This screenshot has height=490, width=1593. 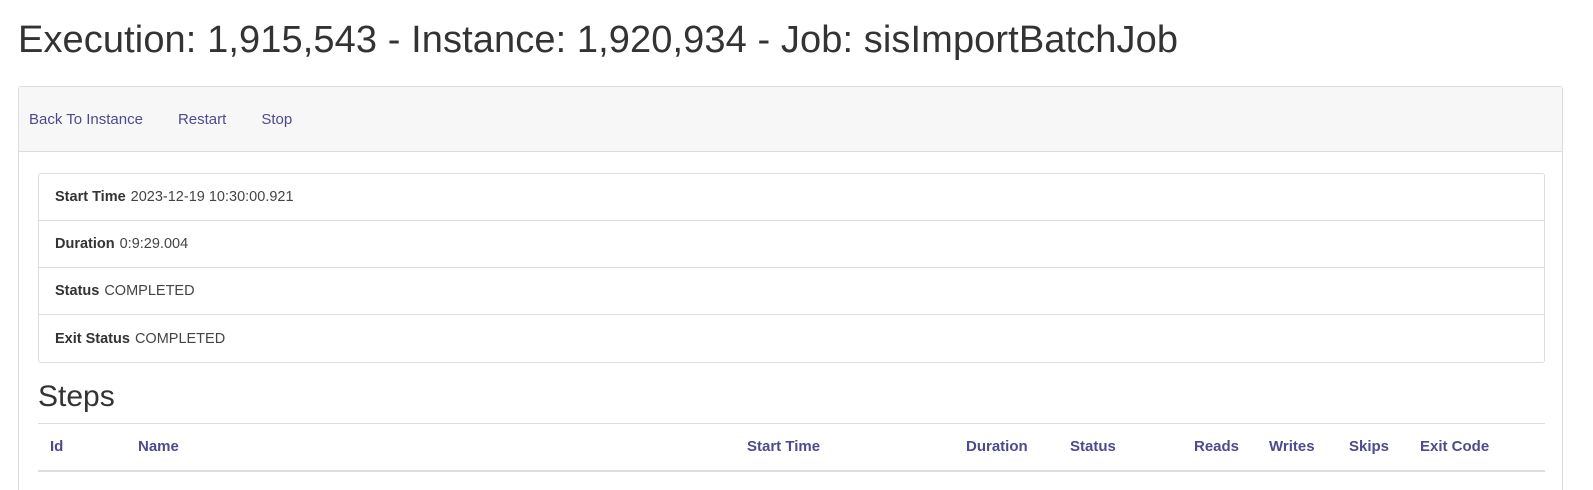 I want to click on column-header-skips: Skips, so click(x=1384, y=447).